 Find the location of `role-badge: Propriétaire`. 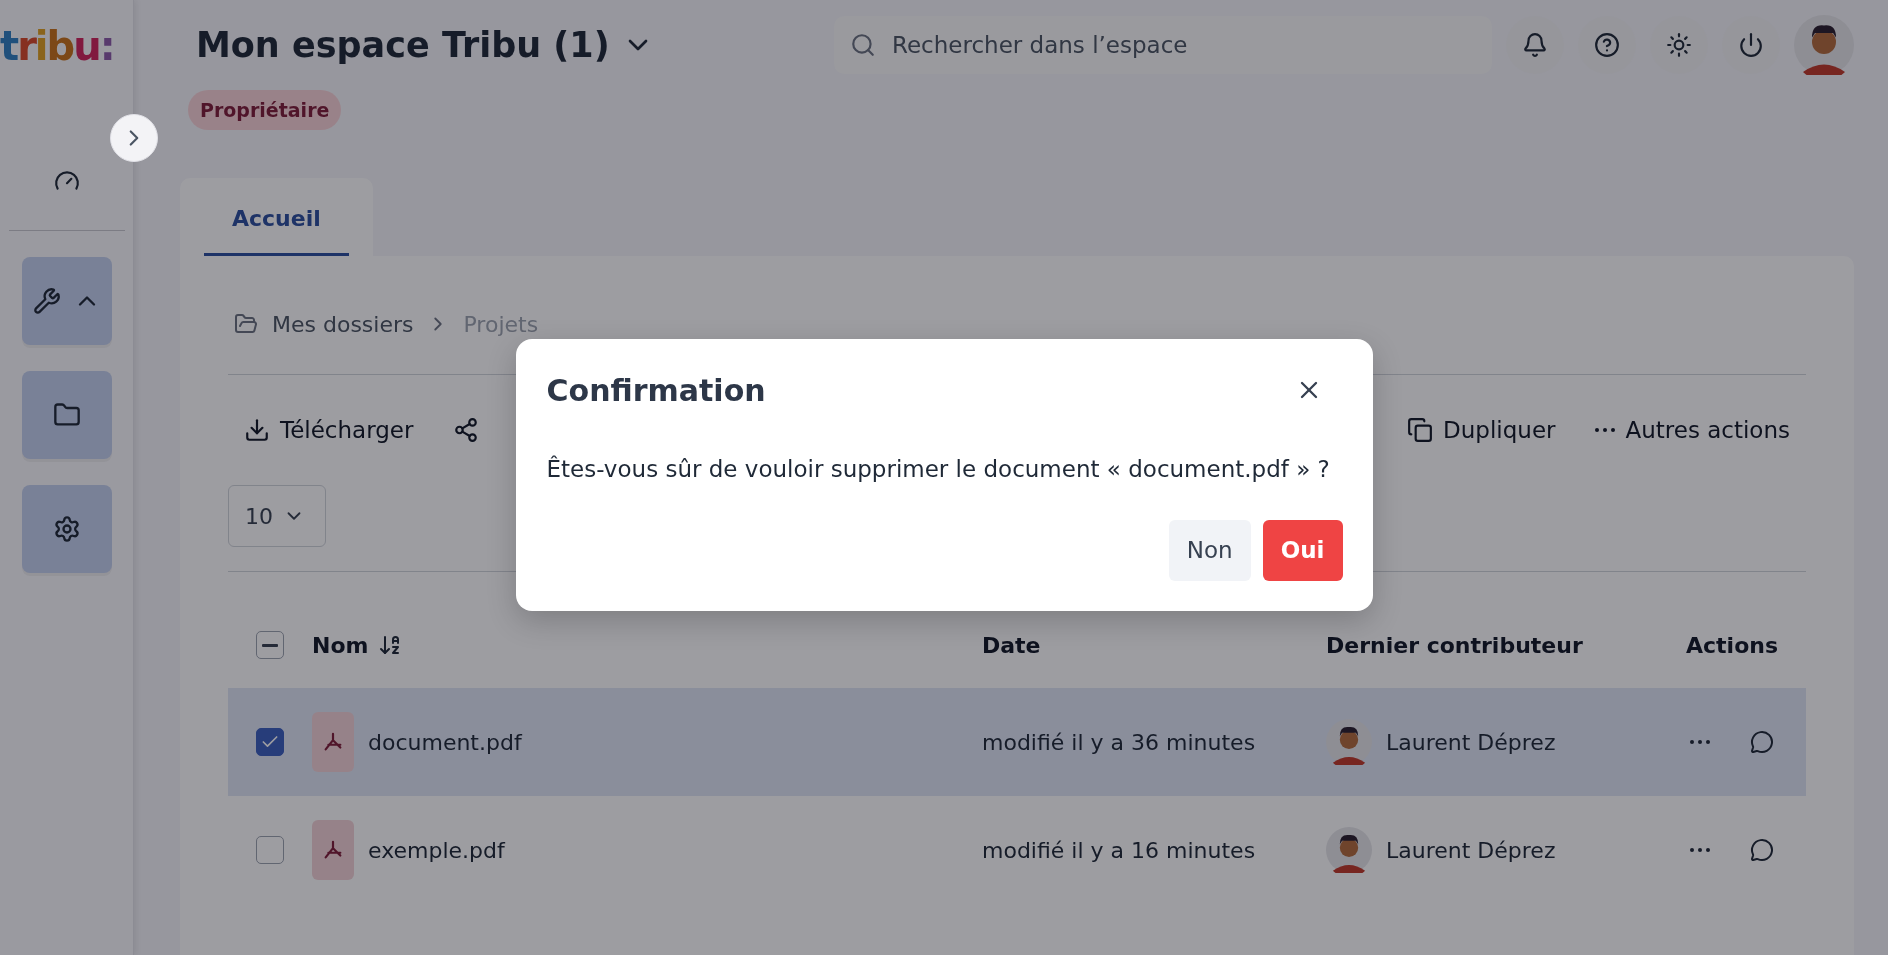

role-badge: Propriétaire is located at coordinates (265, 110).